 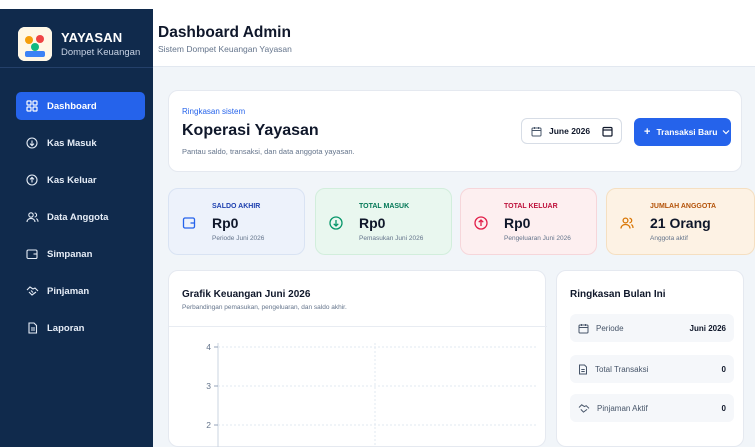 I want to click on stat-note: Periode Juni 2026, so click(x=238, y=238).